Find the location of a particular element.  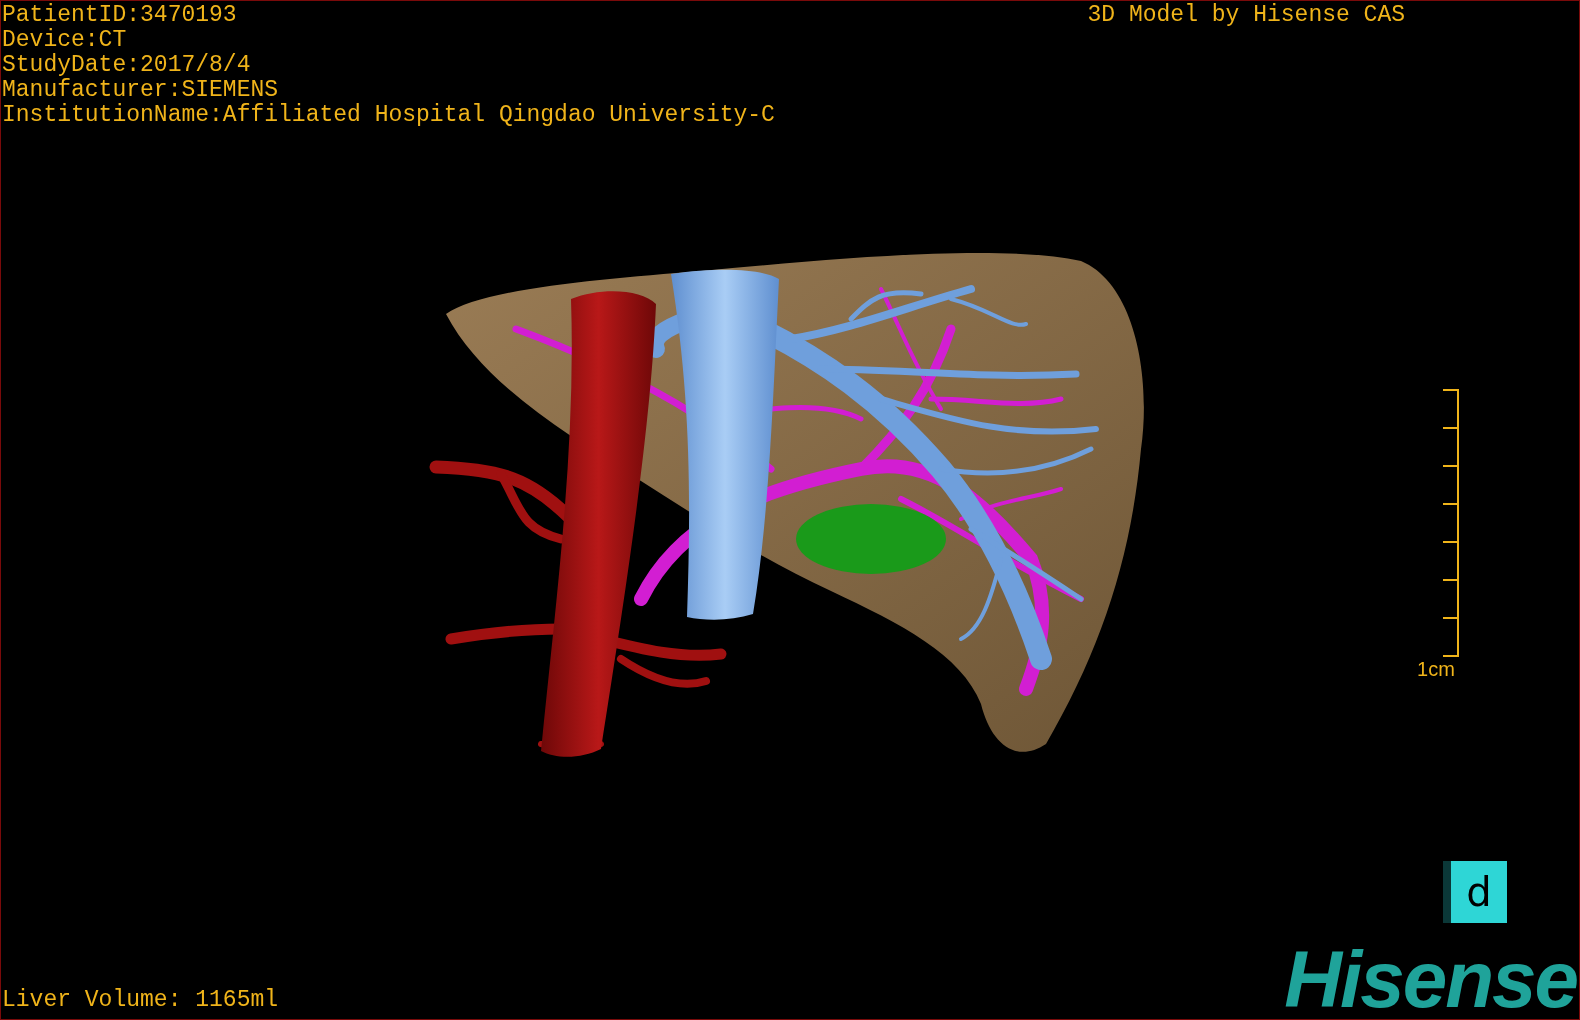

patient-info-line: InstitutionName:Affiliated Hospital Qingdao University-C is located at coordinates (388, 115).